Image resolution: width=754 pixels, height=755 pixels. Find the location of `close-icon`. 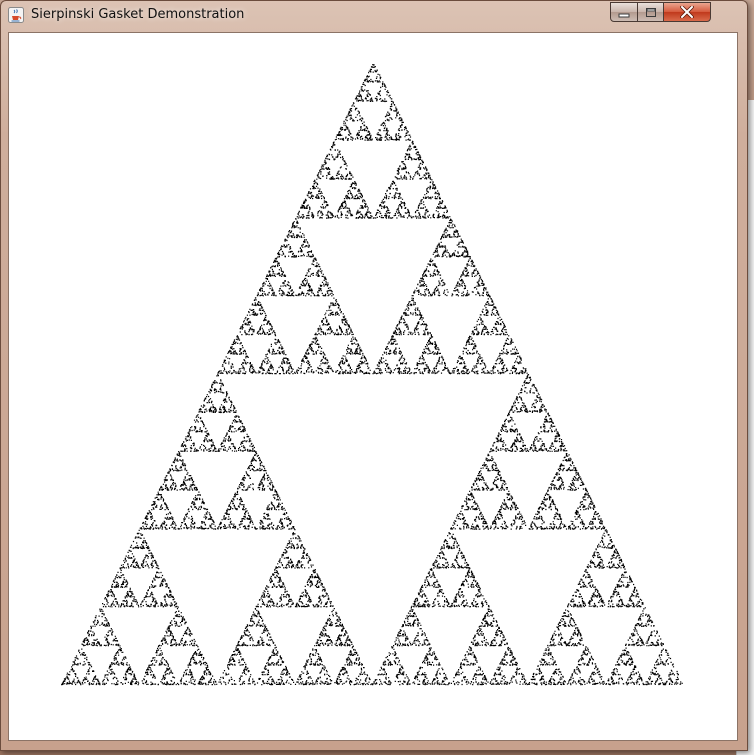

close-icon is located at coordinates (687, 12).